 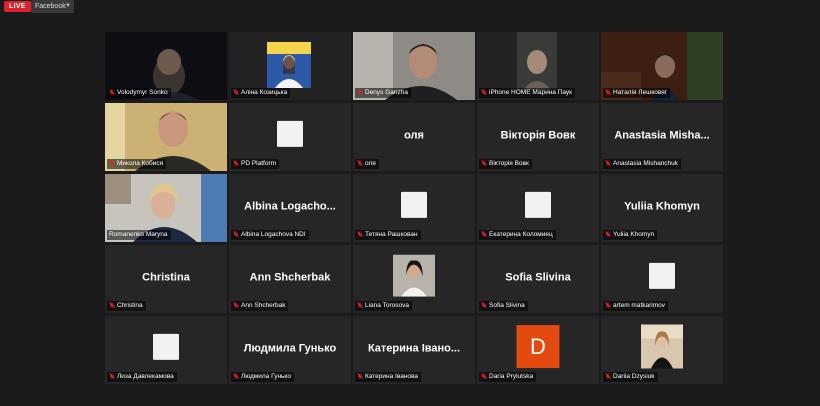 I want to click on participant-tile-active-speaker: Romanenko Maryna, so click(x=166, y=208).